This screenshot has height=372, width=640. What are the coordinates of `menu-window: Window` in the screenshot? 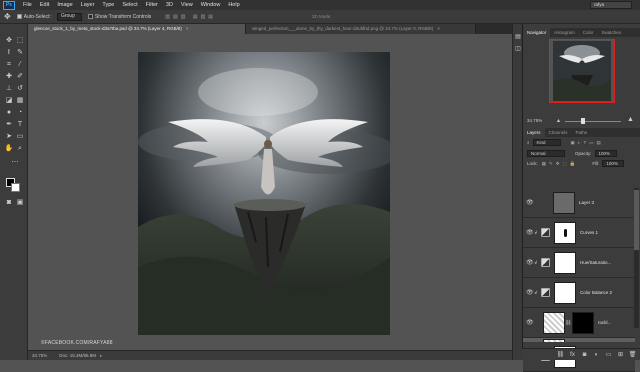 It's located at (211, 5).